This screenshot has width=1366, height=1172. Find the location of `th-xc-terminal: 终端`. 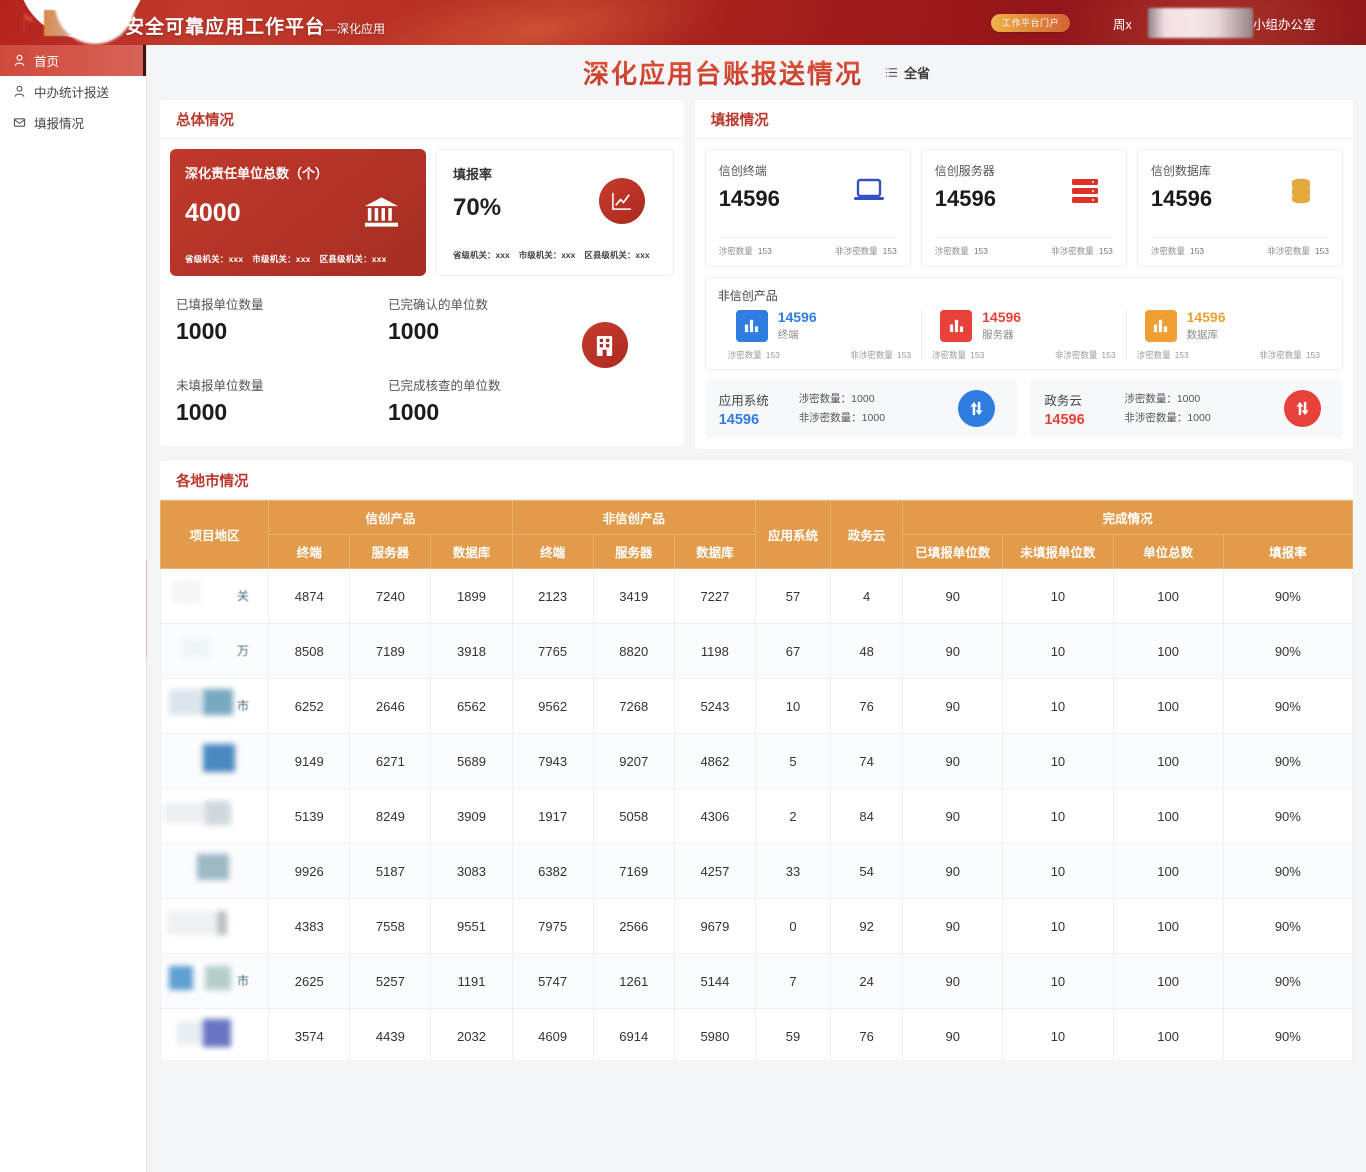

th-xc-terminal: 终端 is located at coordinates (309, 551).